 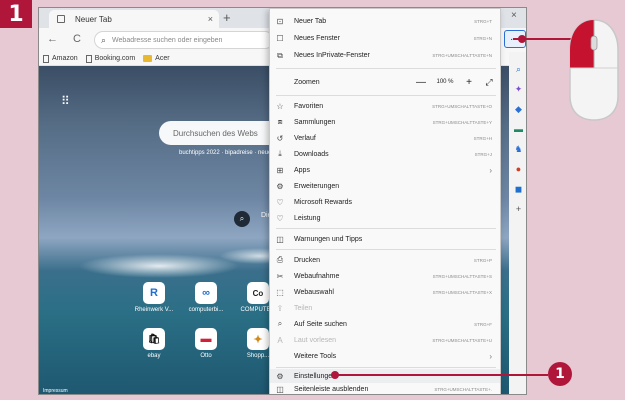 I want to click on chess-icon: ♞, so click(x=518, y=149).